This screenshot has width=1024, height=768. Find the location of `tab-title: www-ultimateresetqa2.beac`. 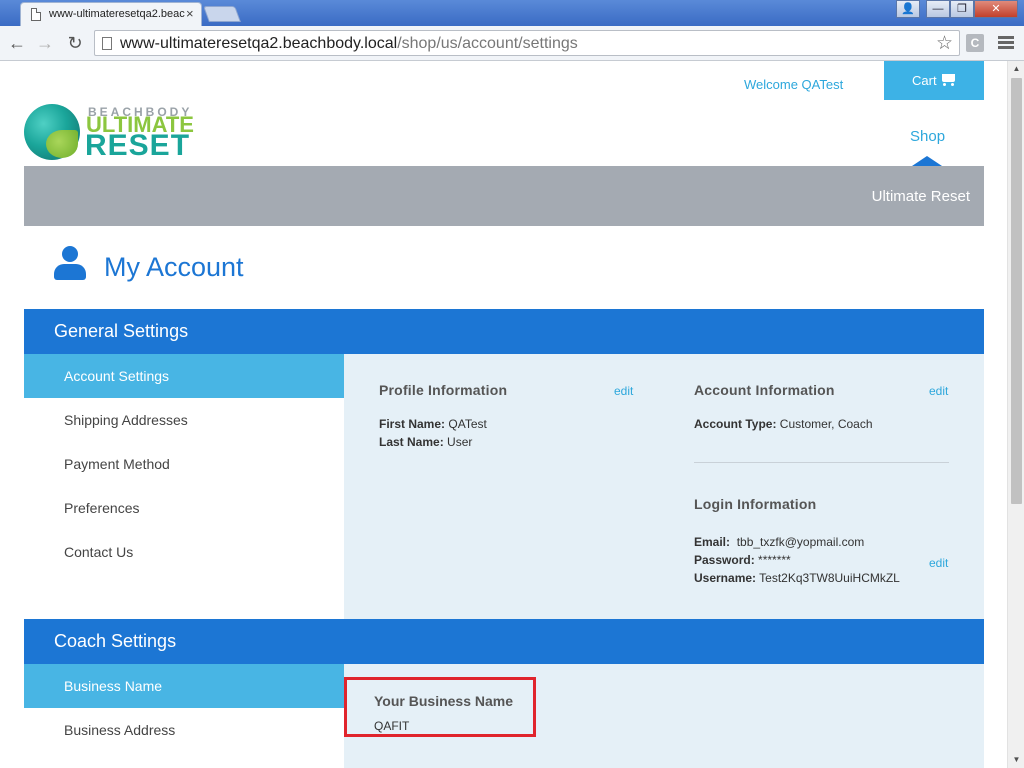

tab-title: www-ultimateresetqa2.beac is located at coordinates (117, 14).